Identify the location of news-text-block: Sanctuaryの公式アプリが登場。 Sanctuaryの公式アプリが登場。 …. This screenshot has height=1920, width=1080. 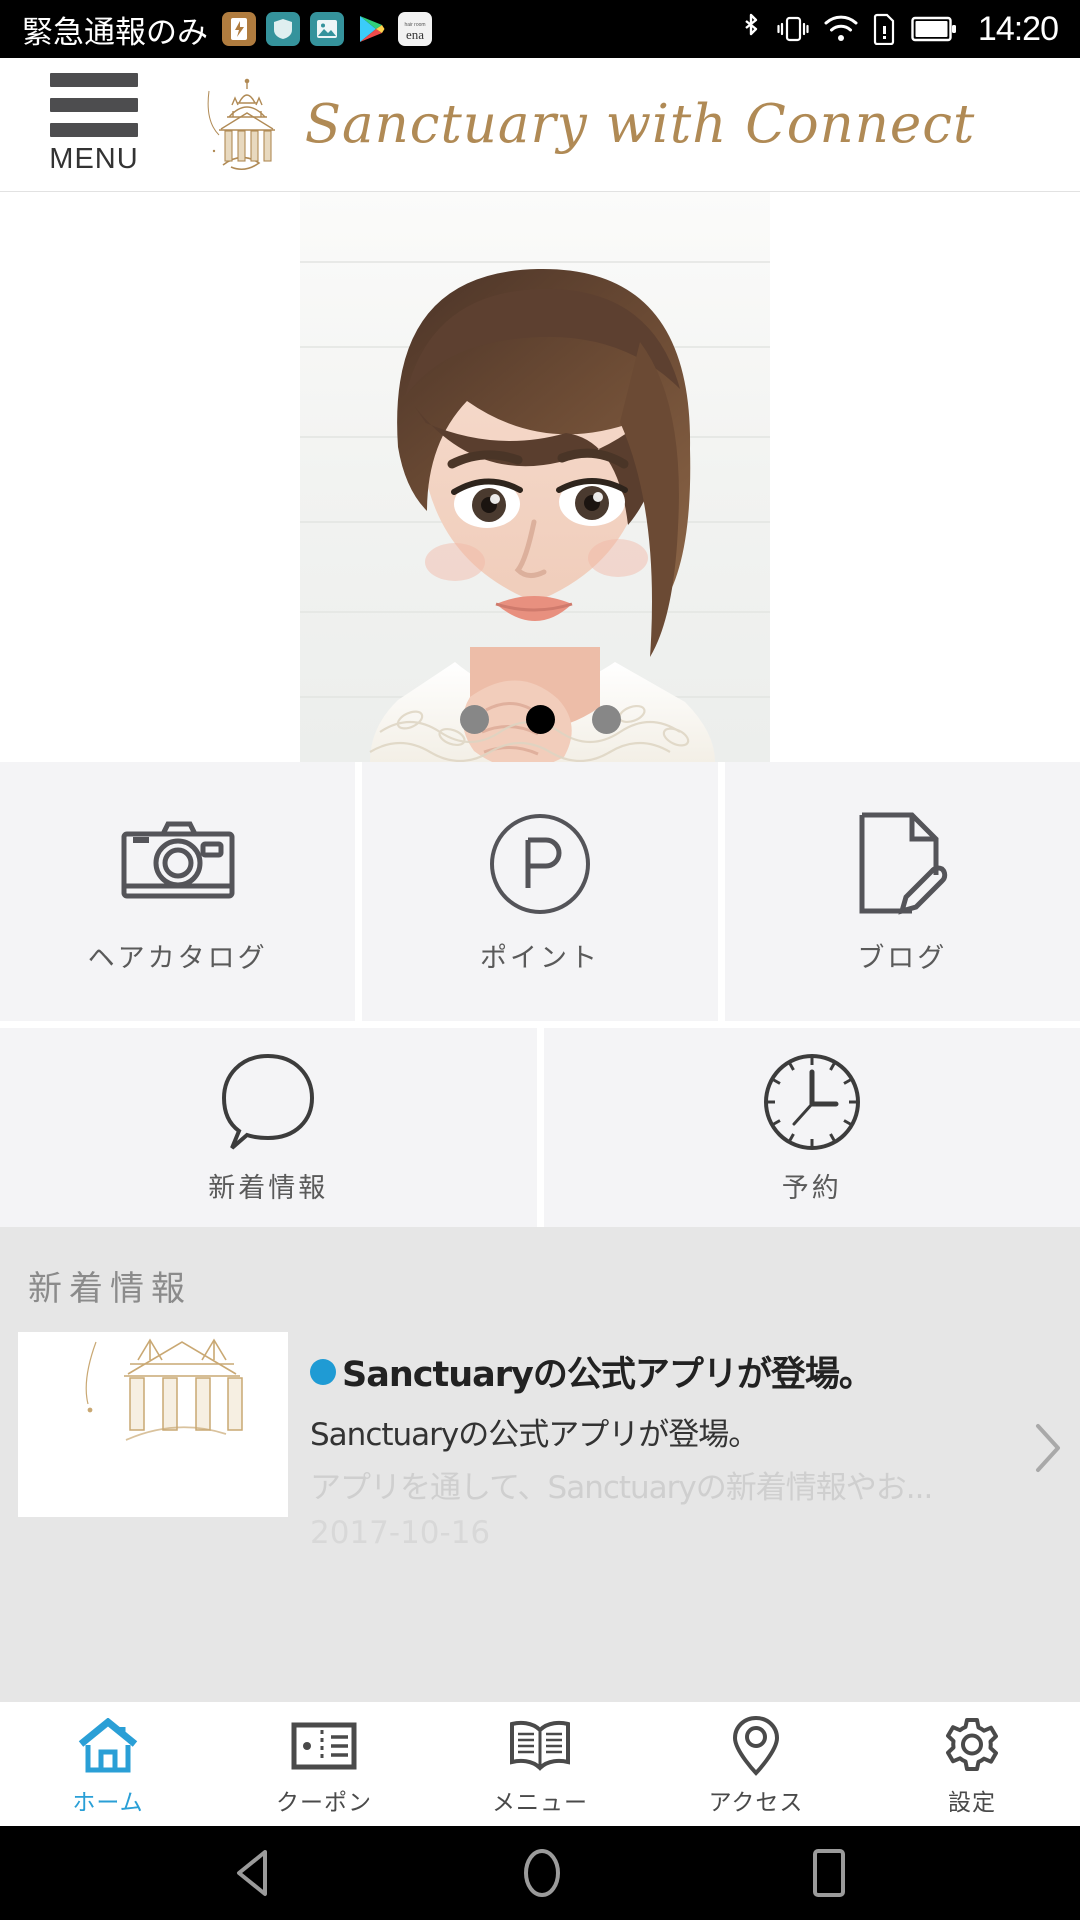
(674, 1441).